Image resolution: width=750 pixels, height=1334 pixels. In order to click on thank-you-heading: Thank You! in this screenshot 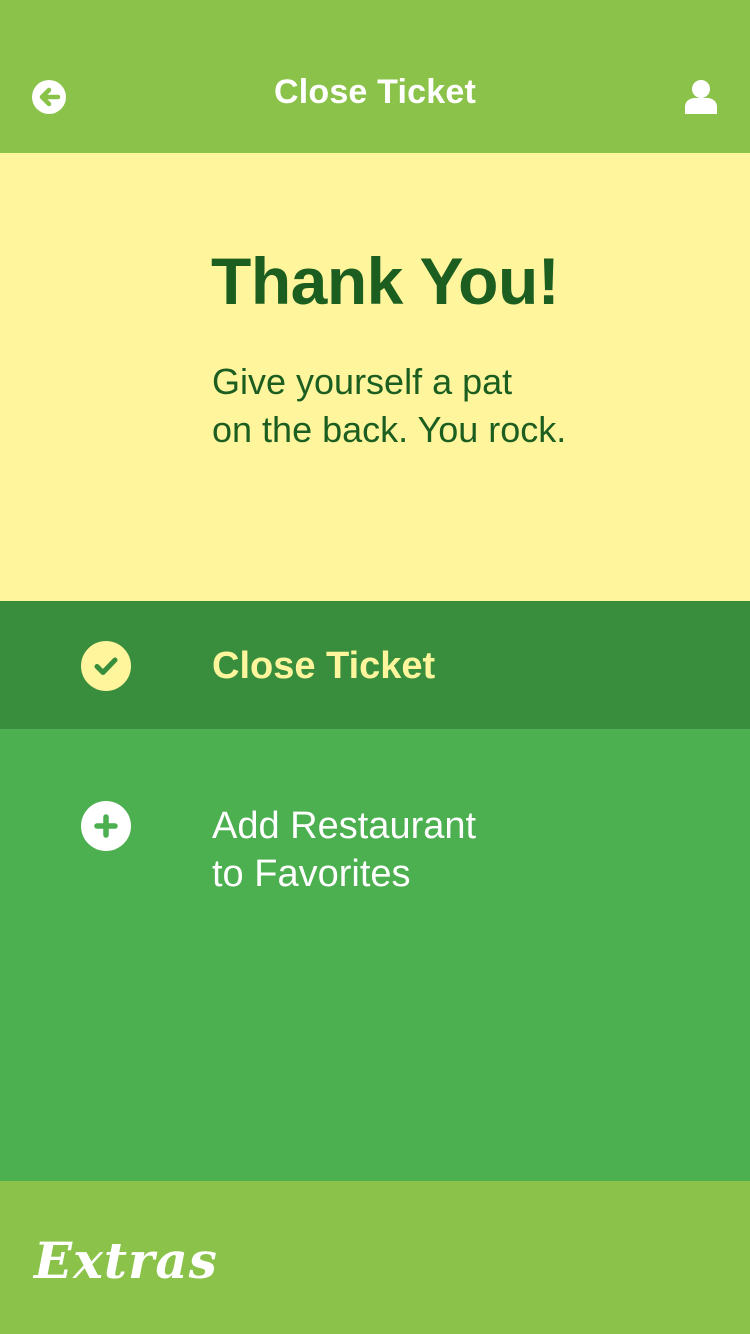, I will do `click(385, 281)`.